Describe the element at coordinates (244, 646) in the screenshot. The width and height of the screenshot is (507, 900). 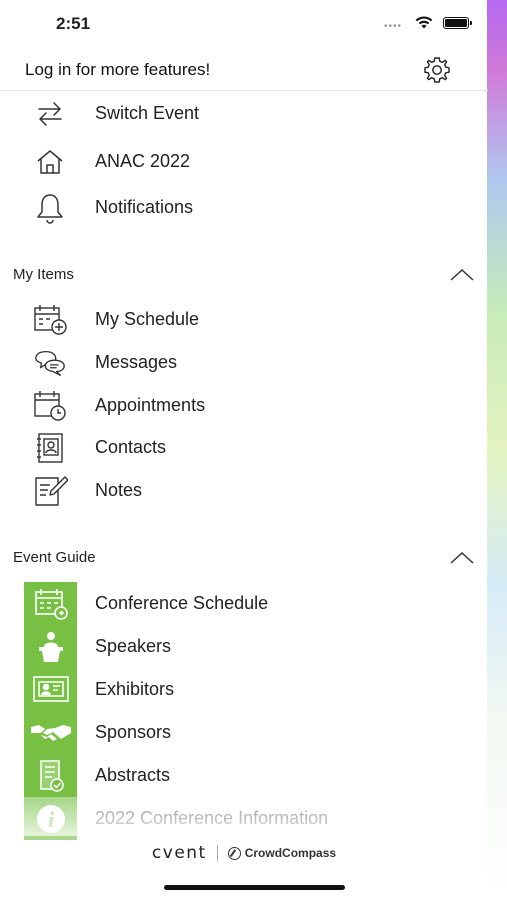
I see `guide-item-speakers: Speakers` at that location.